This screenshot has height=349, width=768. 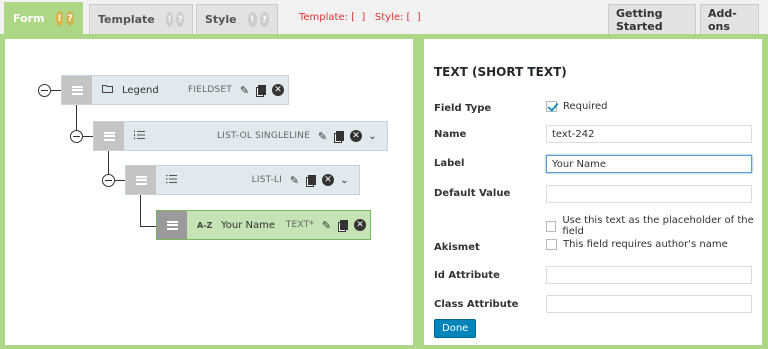 I want to click on tab-addons: Add-ons, so click(x=729, y=19).